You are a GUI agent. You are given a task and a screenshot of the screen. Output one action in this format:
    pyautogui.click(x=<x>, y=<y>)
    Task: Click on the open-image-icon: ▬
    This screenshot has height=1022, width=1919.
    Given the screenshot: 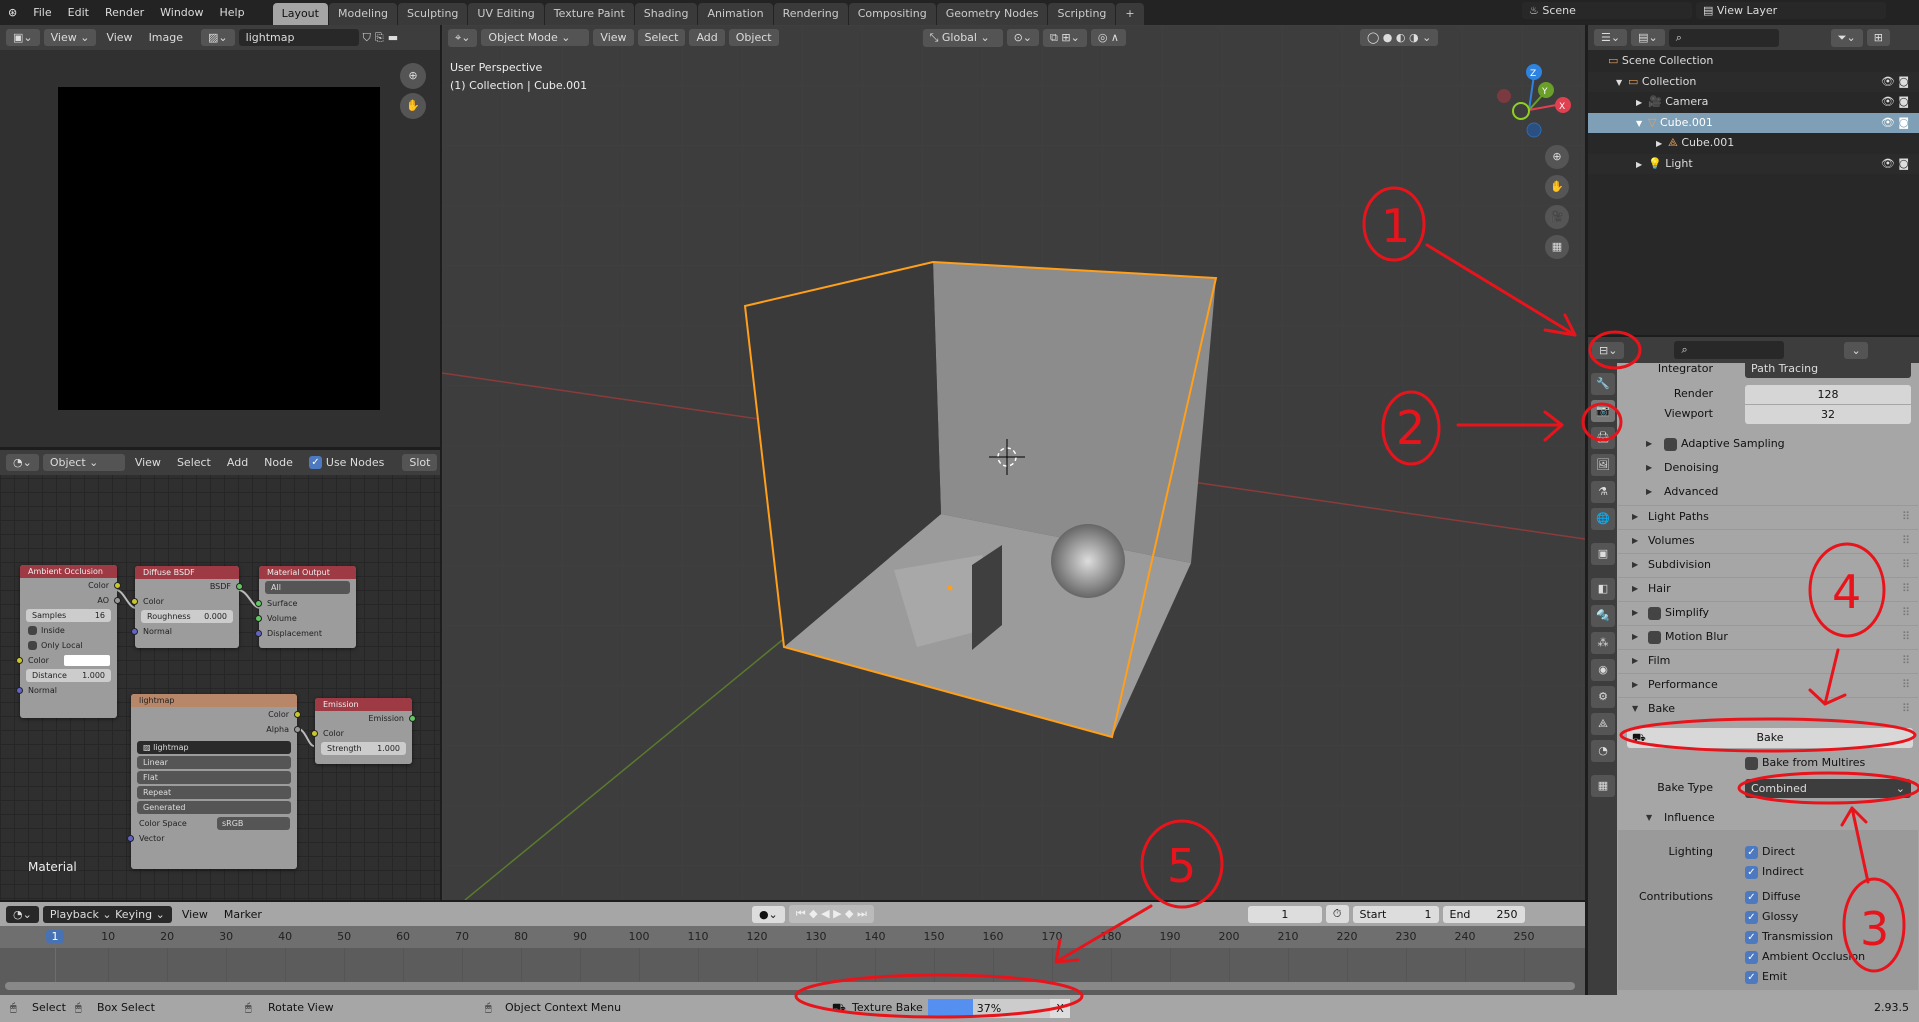 What is the action you would take?
    pyautogui.click(x=393, y=37)
    